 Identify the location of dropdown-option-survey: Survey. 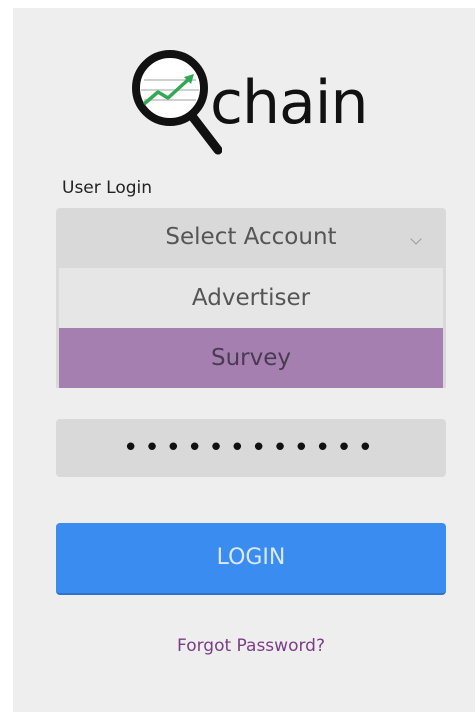
(251, 358).